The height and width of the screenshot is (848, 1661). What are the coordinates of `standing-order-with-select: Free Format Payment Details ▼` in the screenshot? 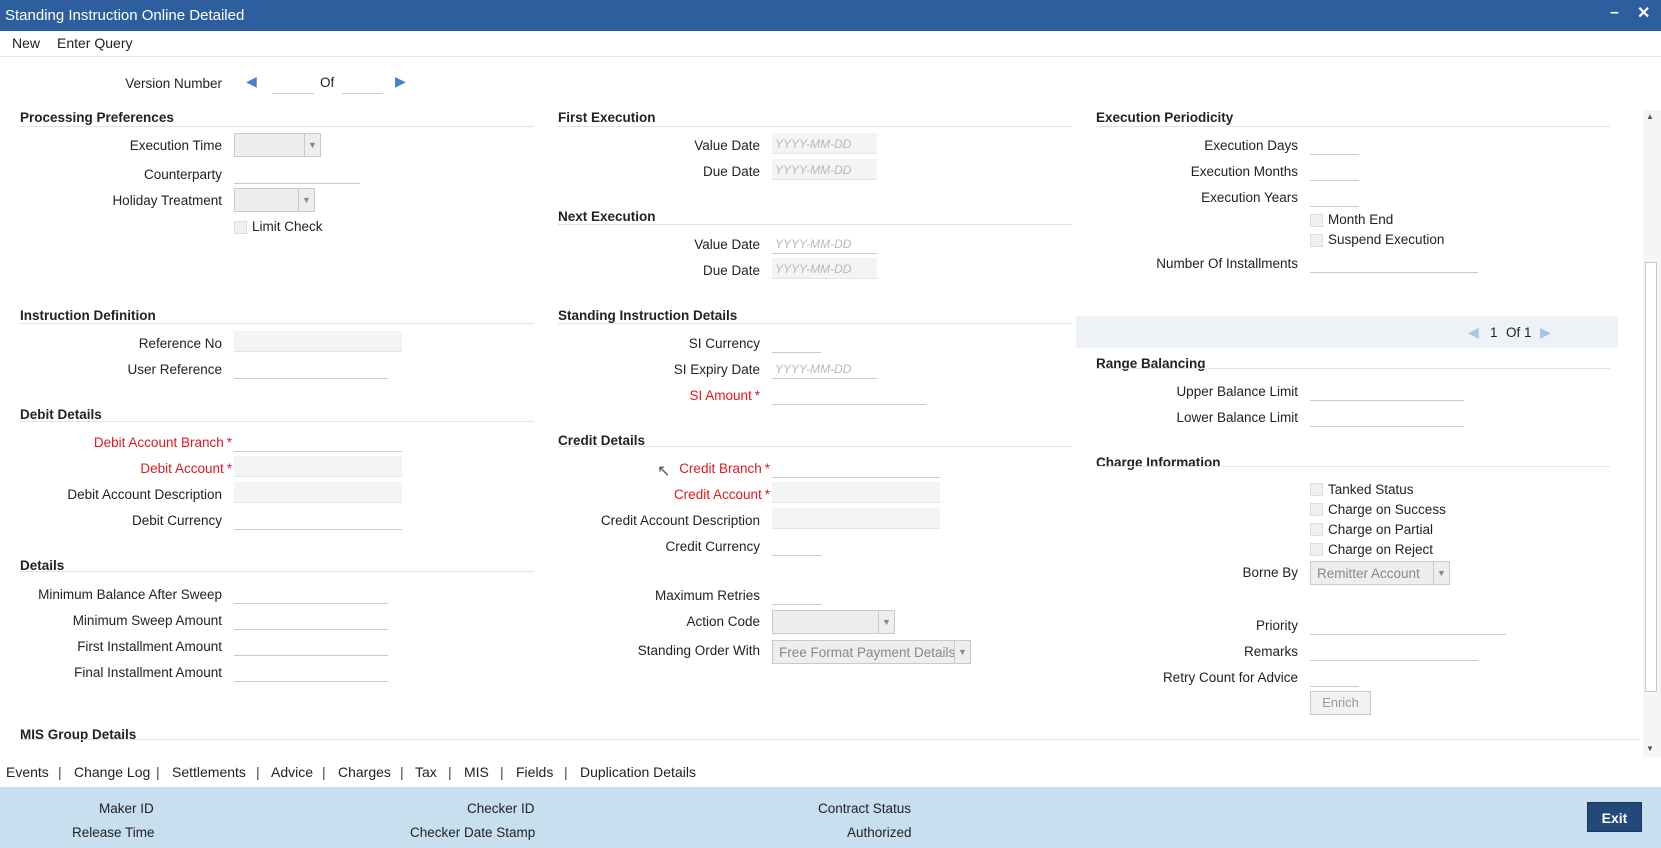 It's located at (871, 652).